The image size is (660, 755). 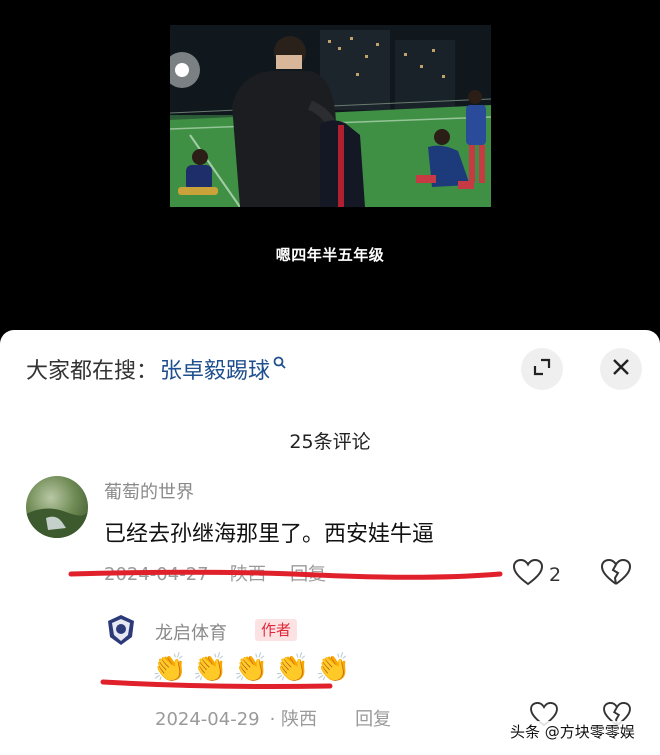 I want to click on expand-button, so click(x=542, y=369).